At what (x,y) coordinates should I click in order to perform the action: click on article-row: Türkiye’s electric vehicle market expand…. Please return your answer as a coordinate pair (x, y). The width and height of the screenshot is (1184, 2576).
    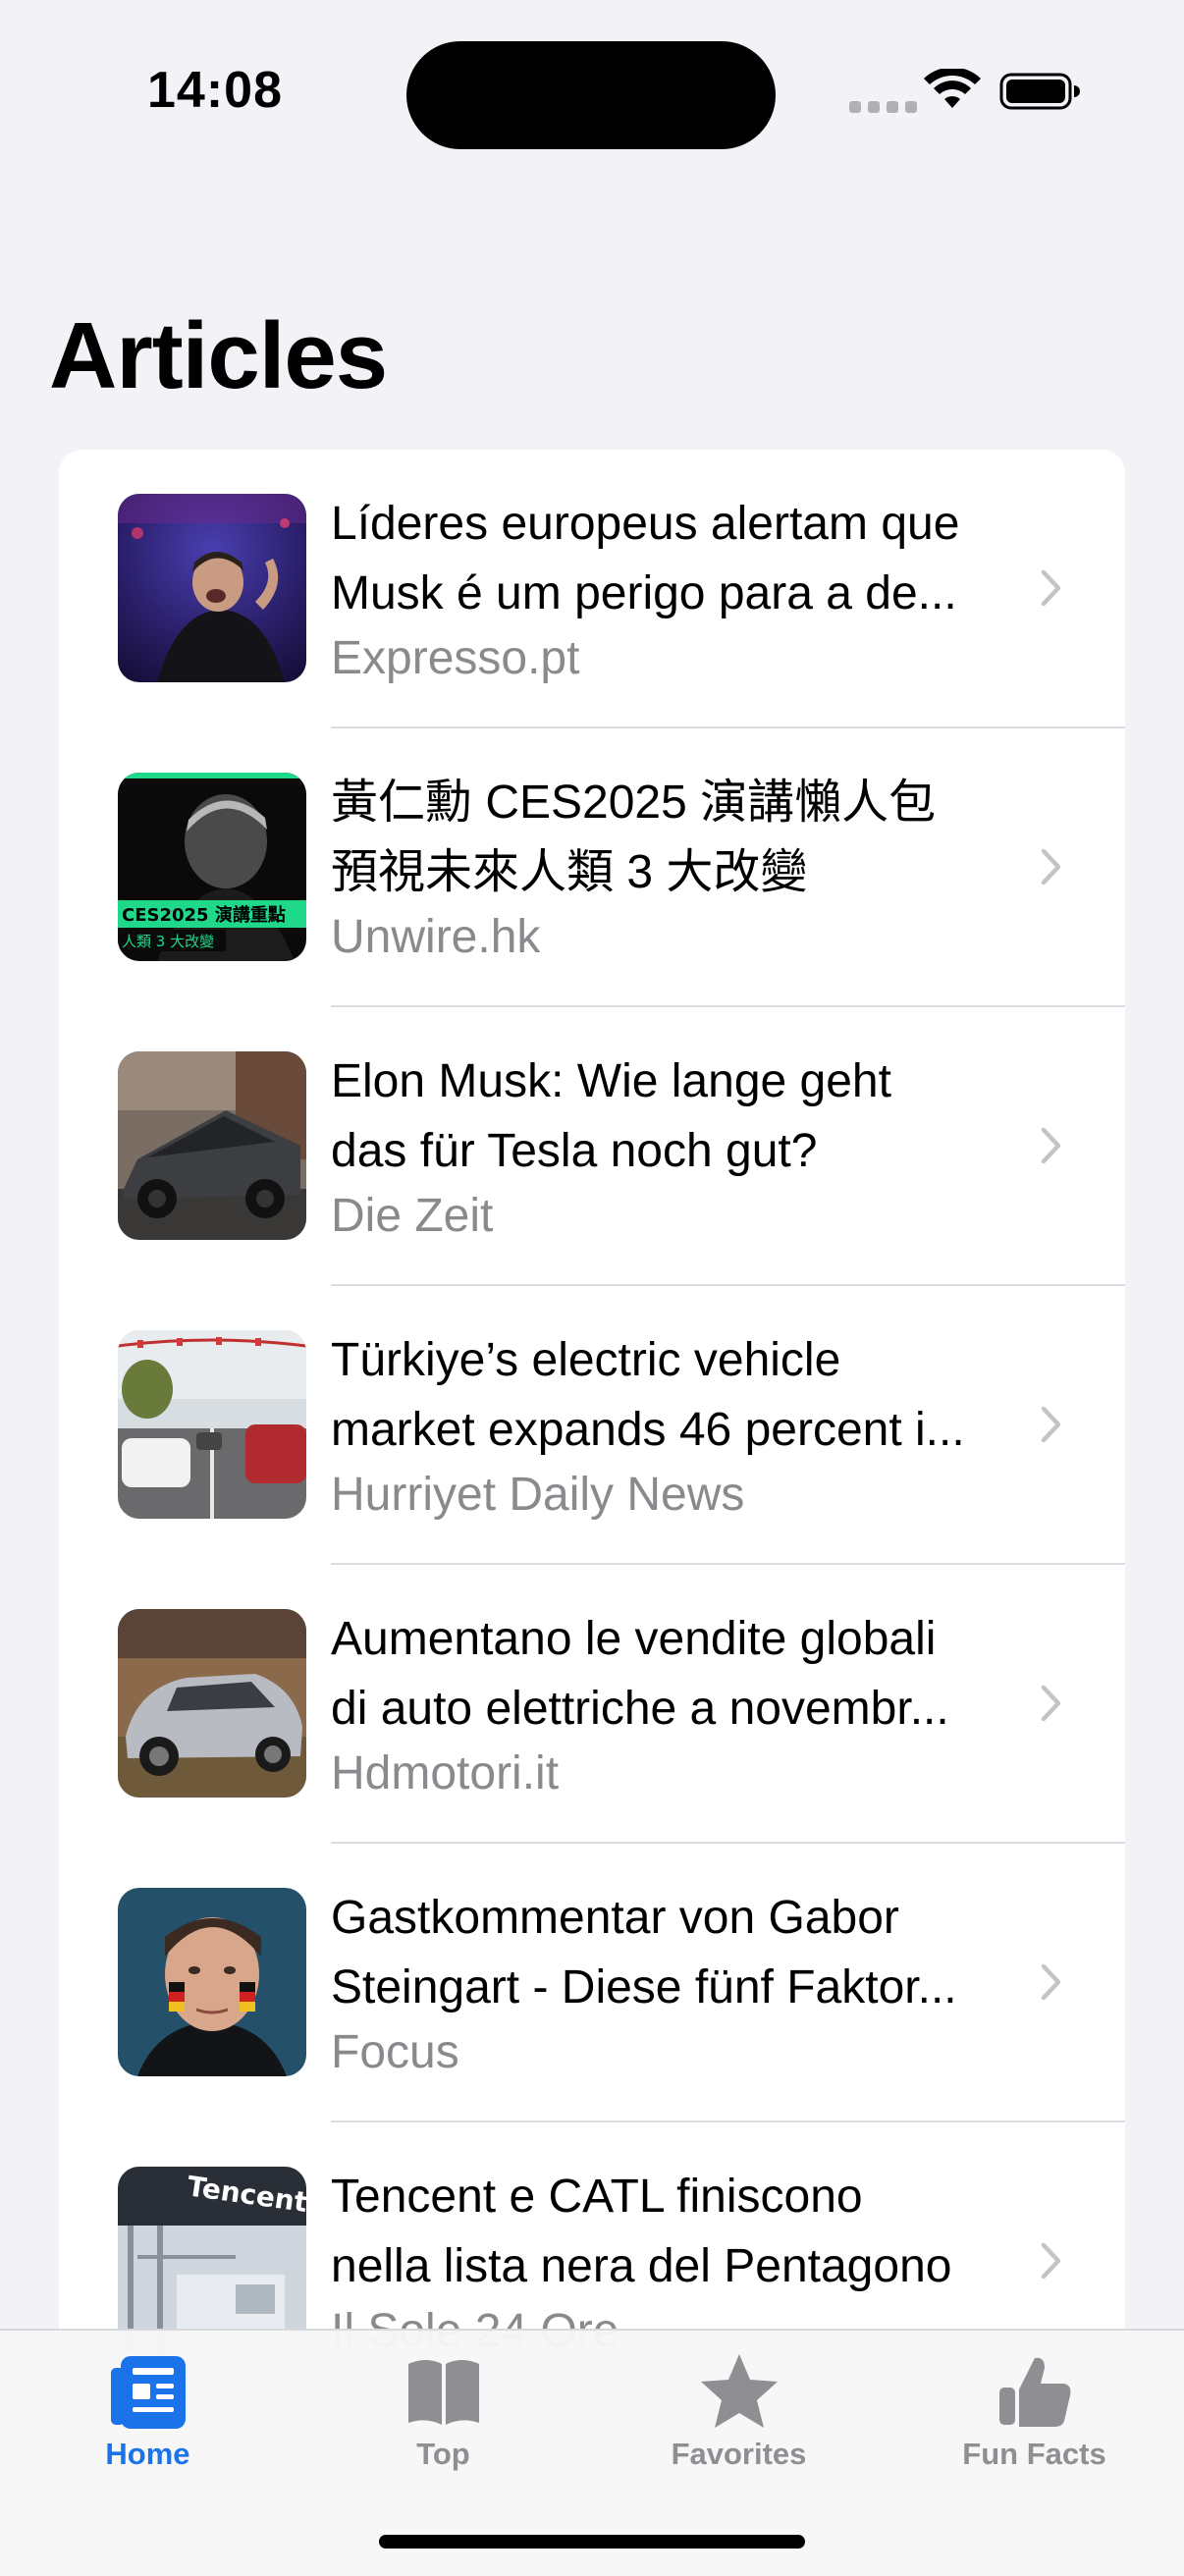
    Looking at the image, I should click on (592, 1425).